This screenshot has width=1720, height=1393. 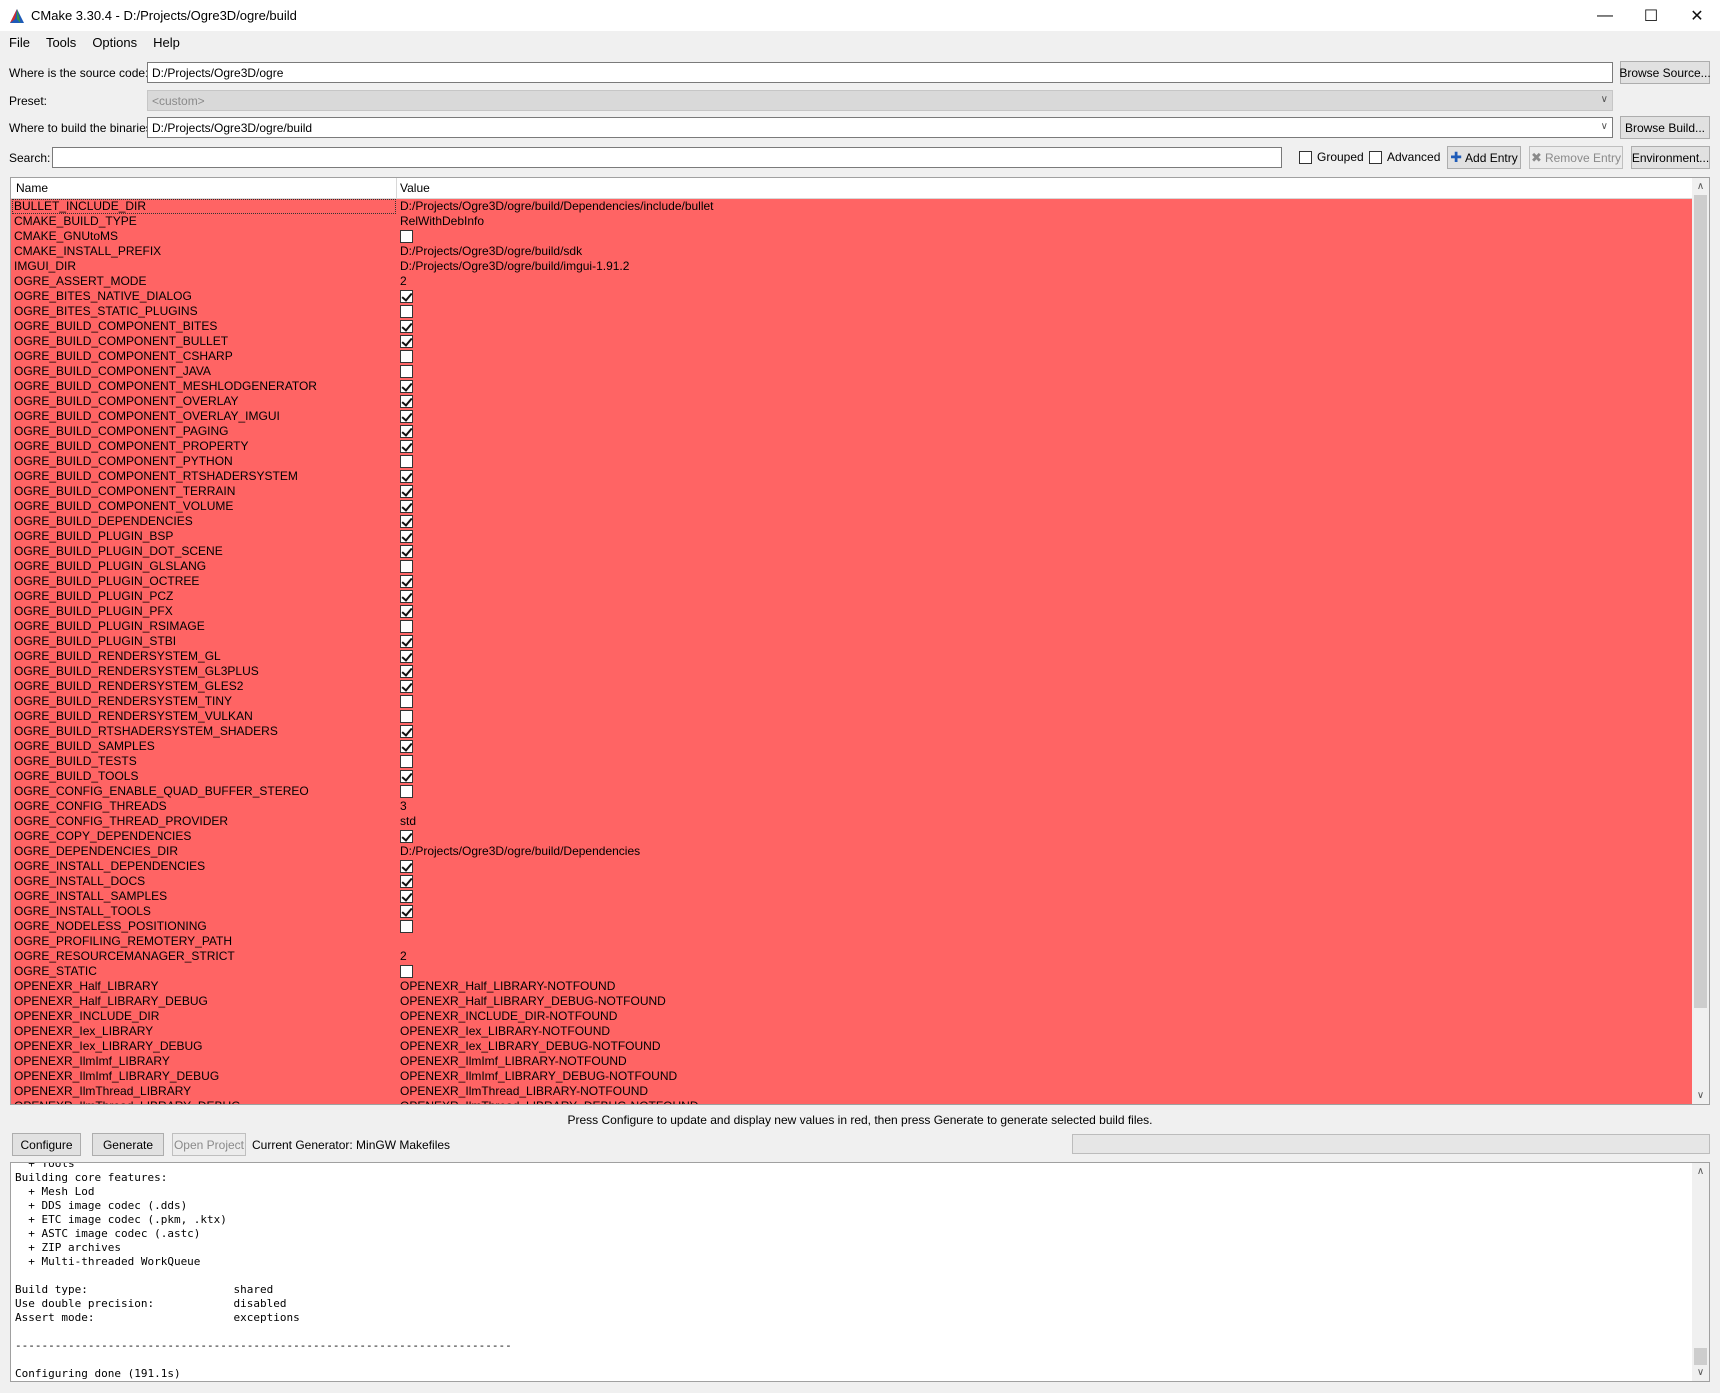 I want to click on cell-name: OGRE_RESOURCEMANAGER_STRICT, so click(x=124, y=956).